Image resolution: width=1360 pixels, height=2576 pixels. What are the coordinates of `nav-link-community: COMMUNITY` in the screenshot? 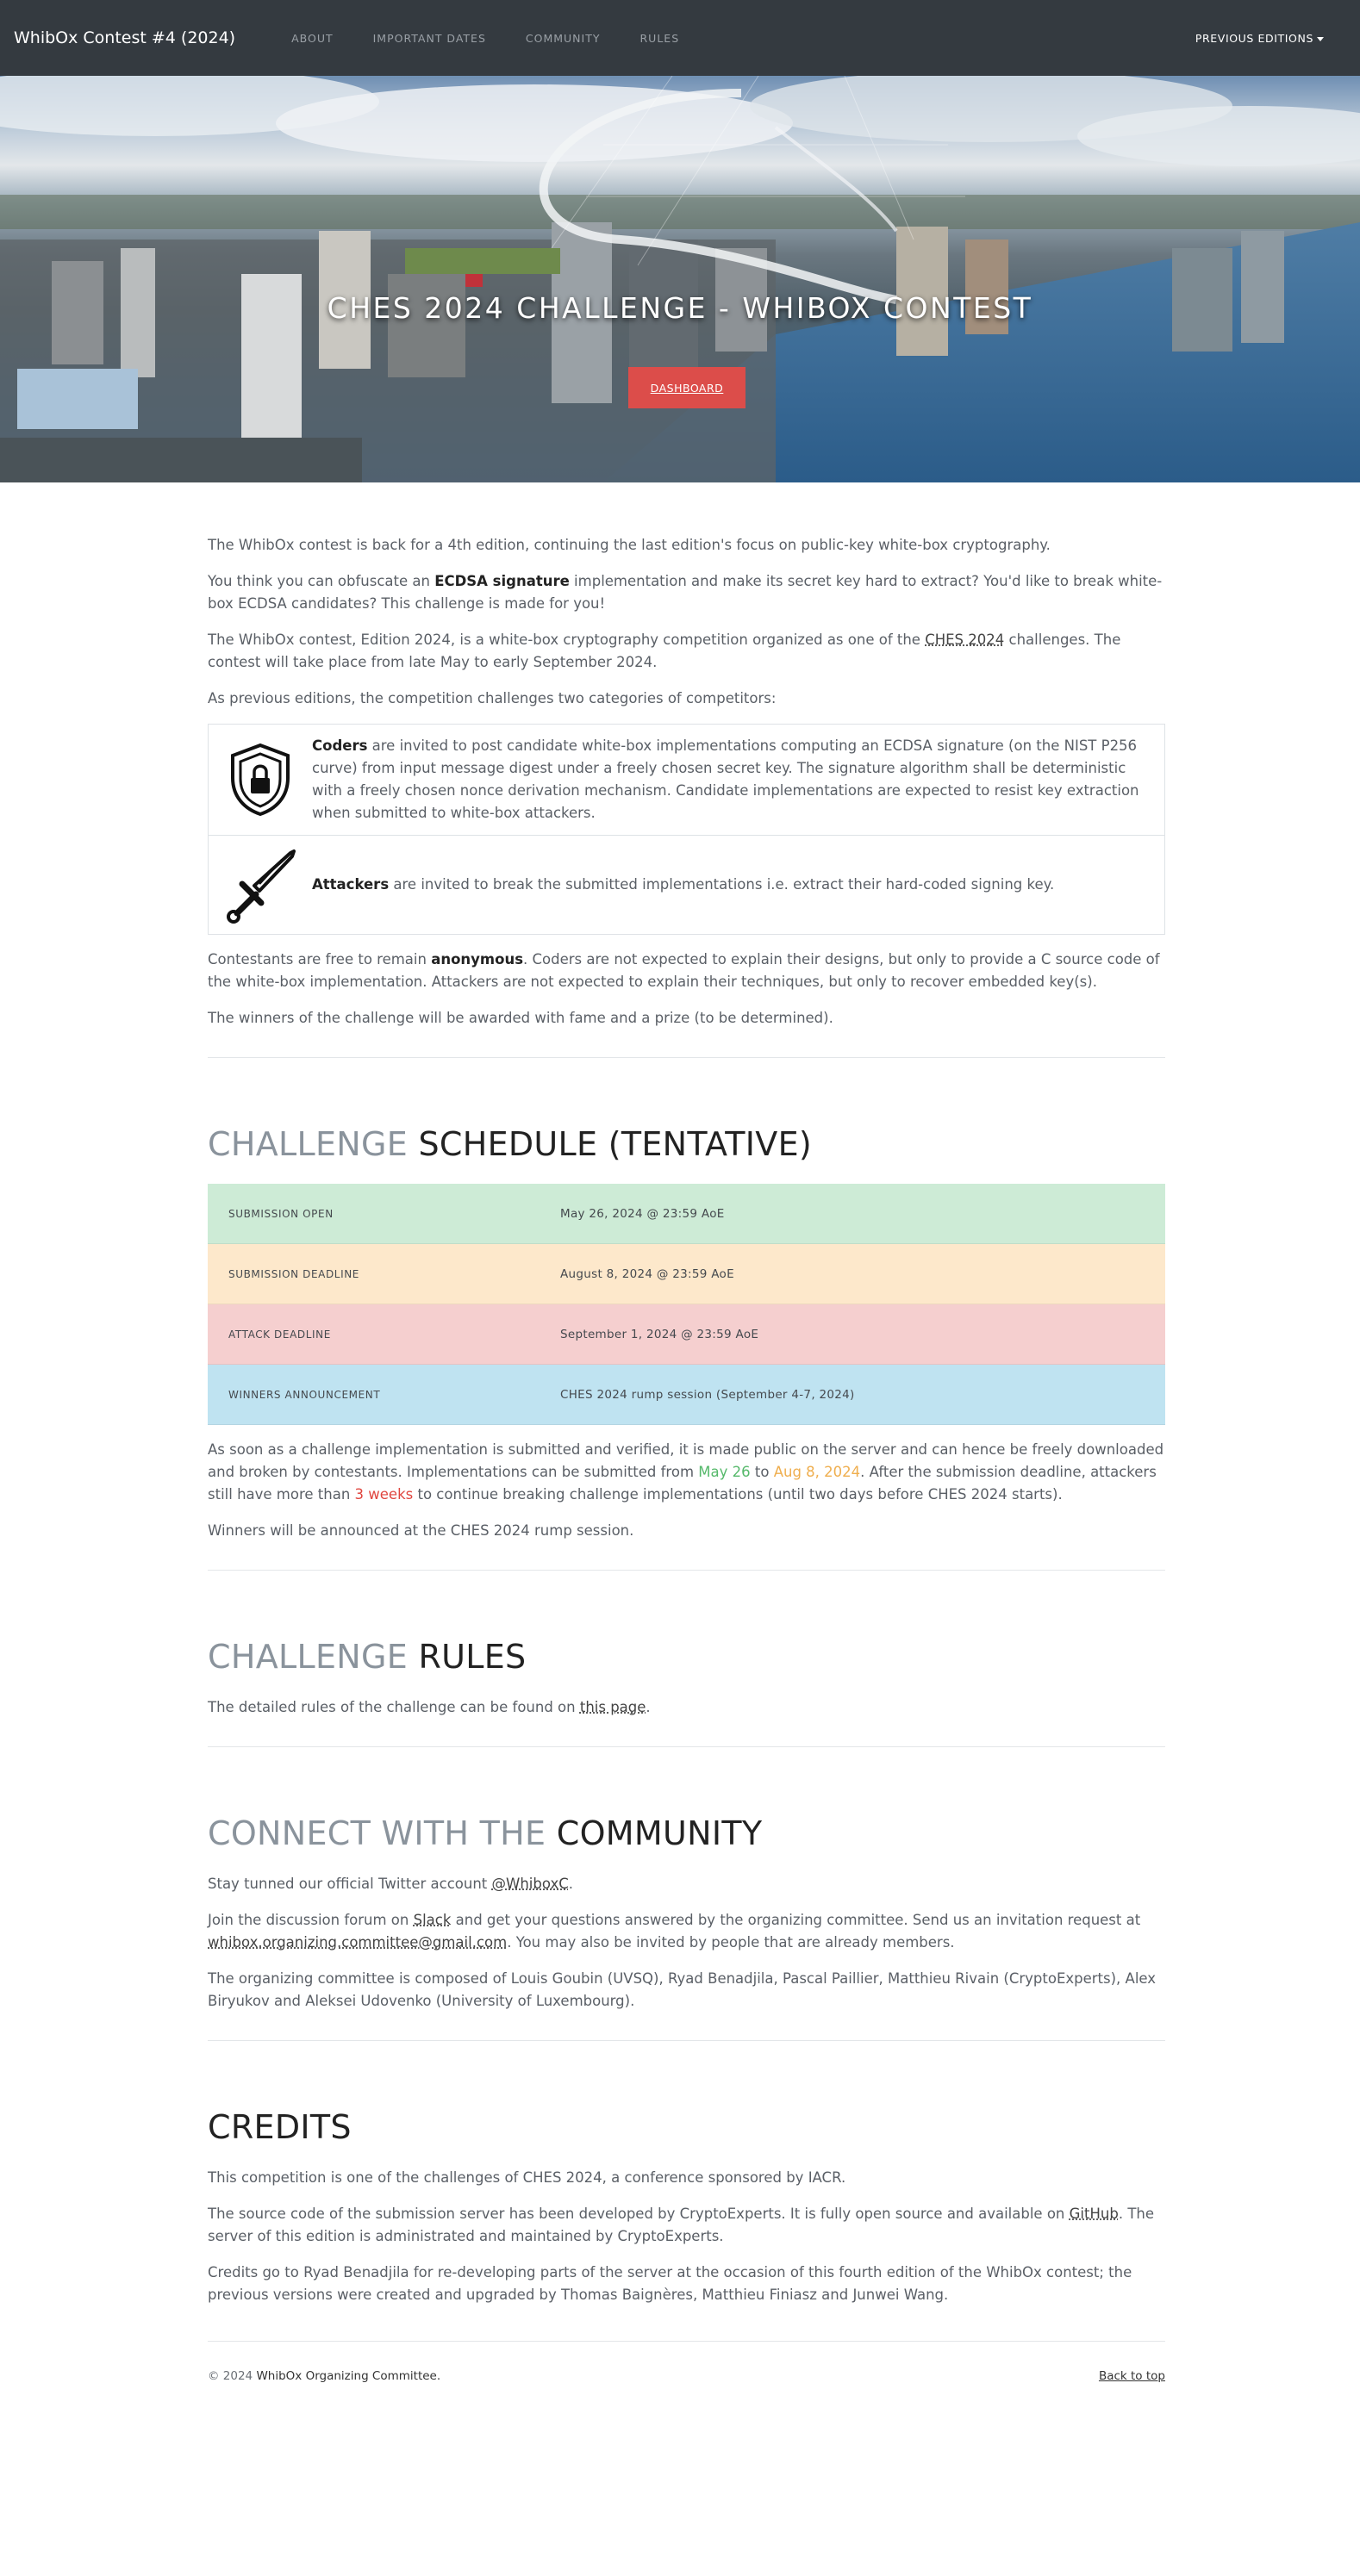 It's located at (564, 39).